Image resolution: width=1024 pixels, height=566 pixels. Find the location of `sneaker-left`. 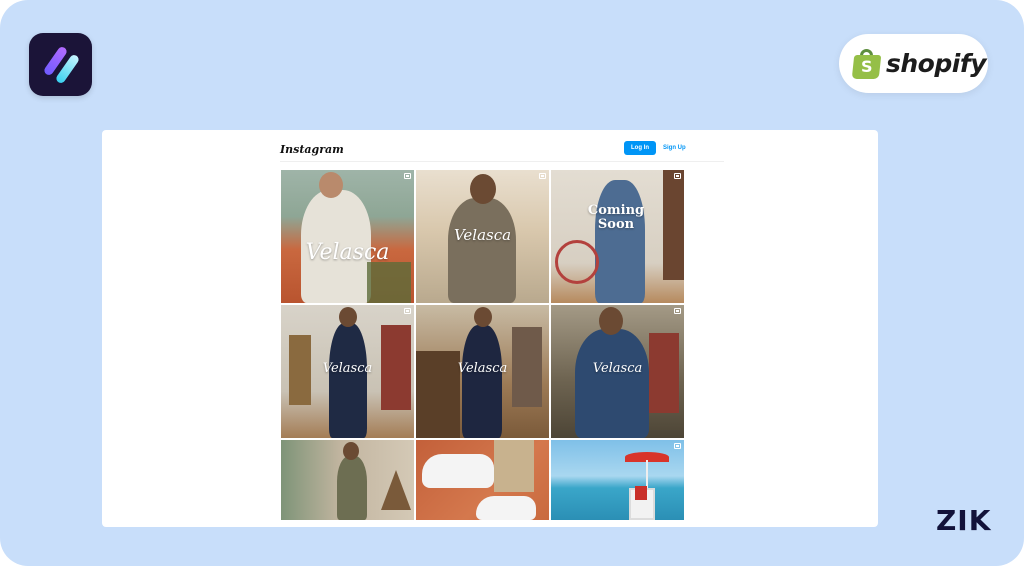

sneaker-left is located at coordinates (458, 471).